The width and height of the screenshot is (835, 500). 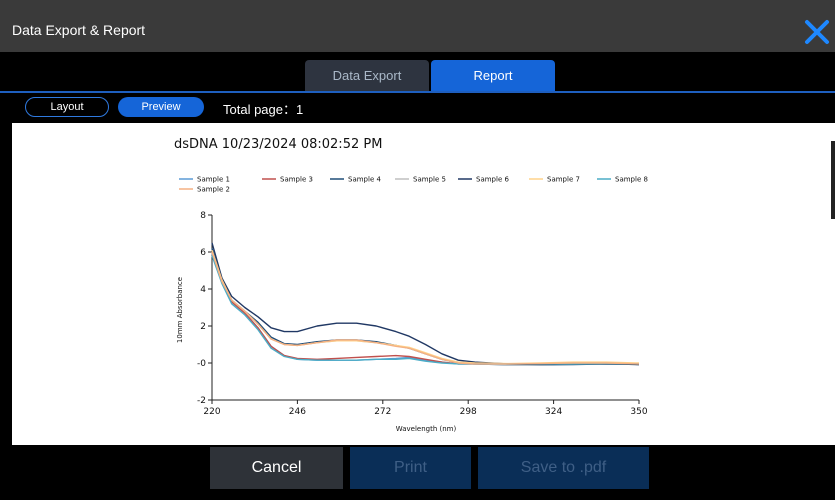 I want to click on legend-item: Sample 7, so click(x=554, y=180).